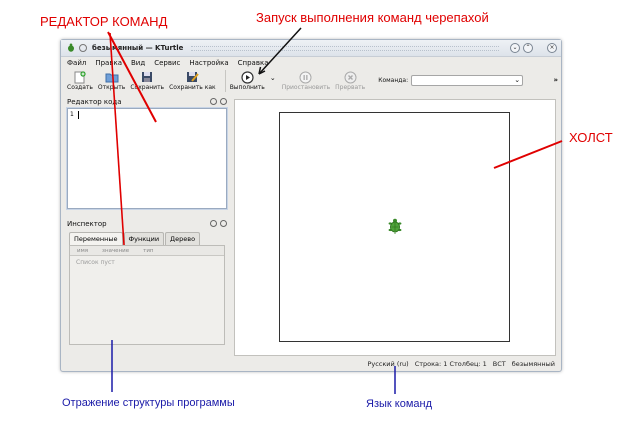 This screenshot has width=640, height=430. What do you see at coordinates (555, 80) in the screenshot?
I see `toolbar-overflow-button: »` at bounding box center [555, 80].